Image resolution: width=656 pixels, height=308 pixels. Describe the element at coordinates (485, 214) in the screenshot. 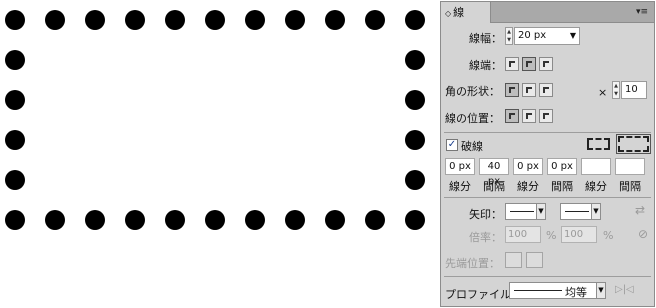

I see `arrowheads-label: 矢印：` at that location.